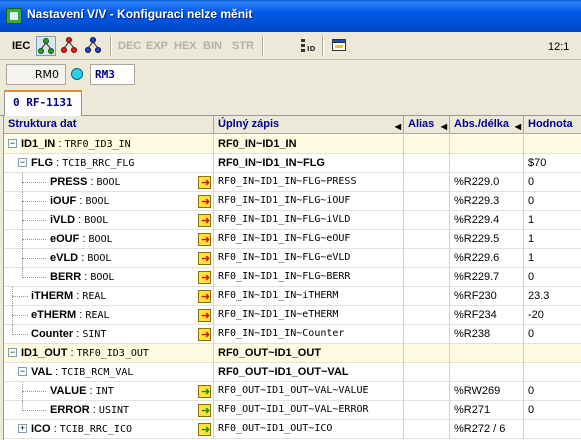 The height and width of the screenshot is (440, 581). Describe the element at coordinates (112, 74) in the screenshot. I see `rm3-field: RM3` at that location.